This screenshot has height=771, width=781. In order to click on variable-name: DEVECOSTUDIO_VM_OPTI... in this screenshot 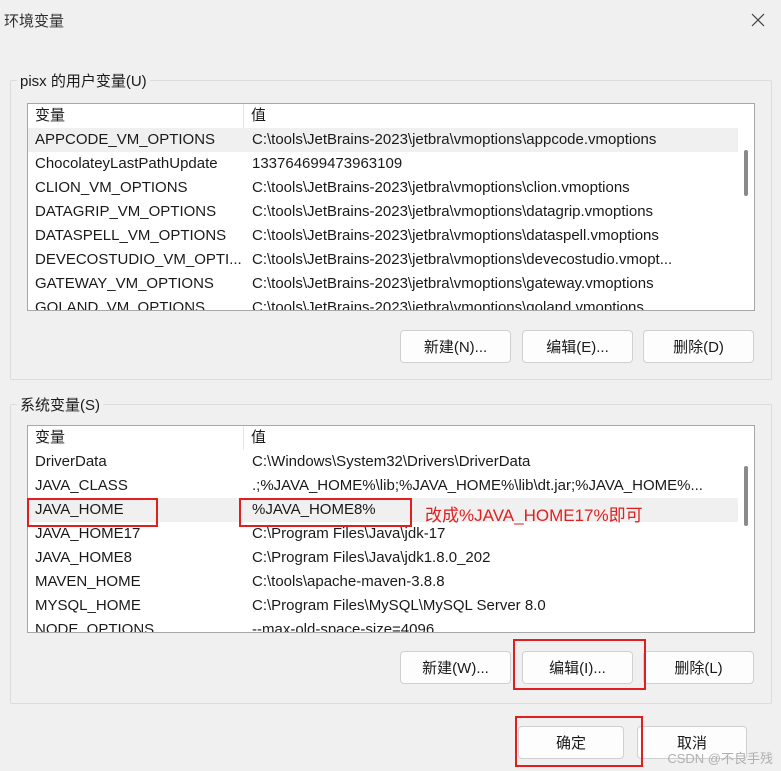, I will do `click(138, 259)`.